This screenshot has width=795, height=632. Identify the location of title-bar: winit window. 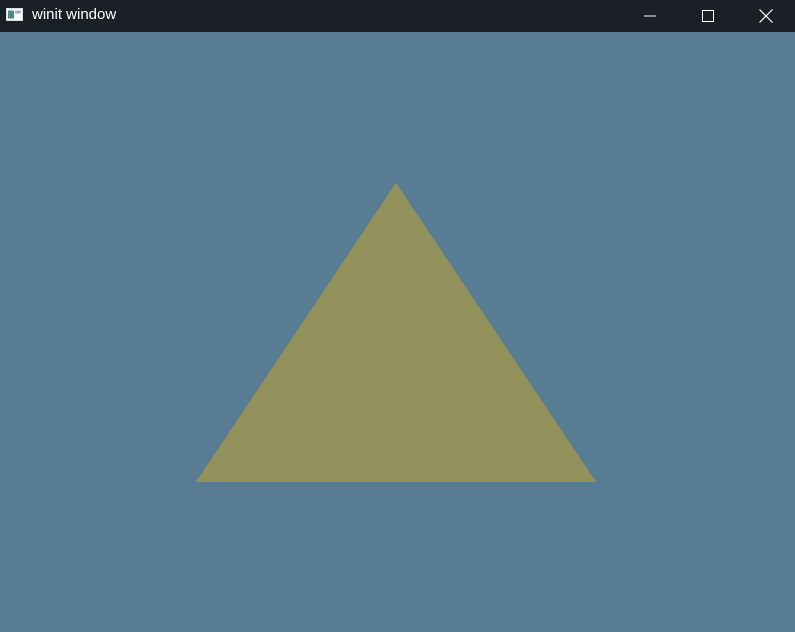
(397, 16).